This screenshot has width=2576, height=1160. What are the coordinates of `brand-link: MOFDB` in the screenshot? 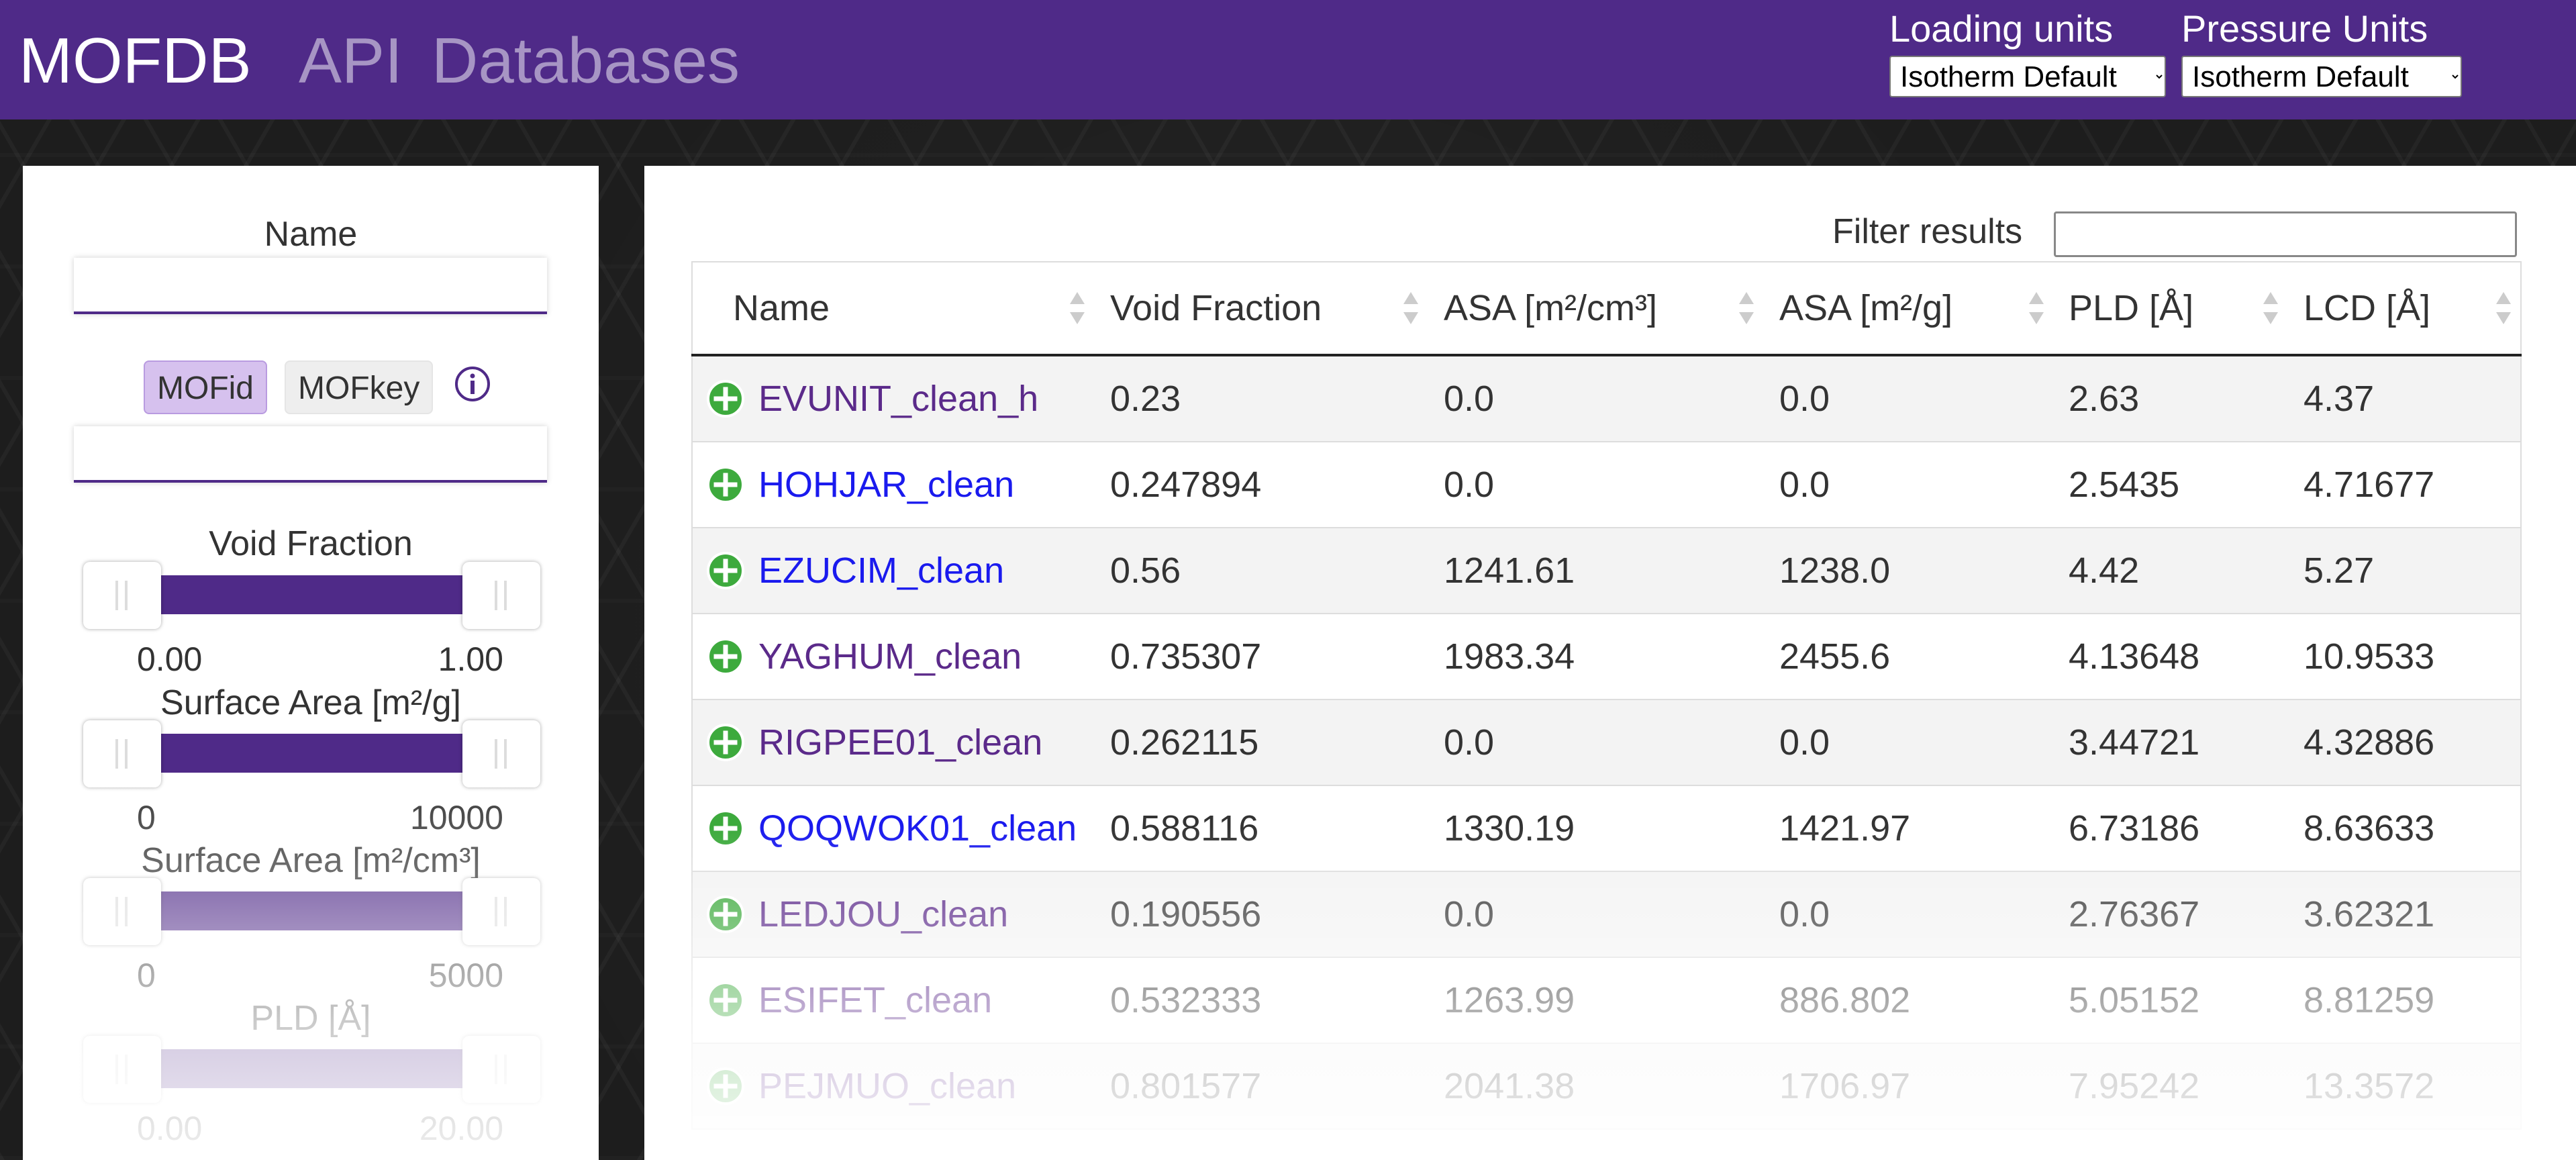 It's located at (135, 61).